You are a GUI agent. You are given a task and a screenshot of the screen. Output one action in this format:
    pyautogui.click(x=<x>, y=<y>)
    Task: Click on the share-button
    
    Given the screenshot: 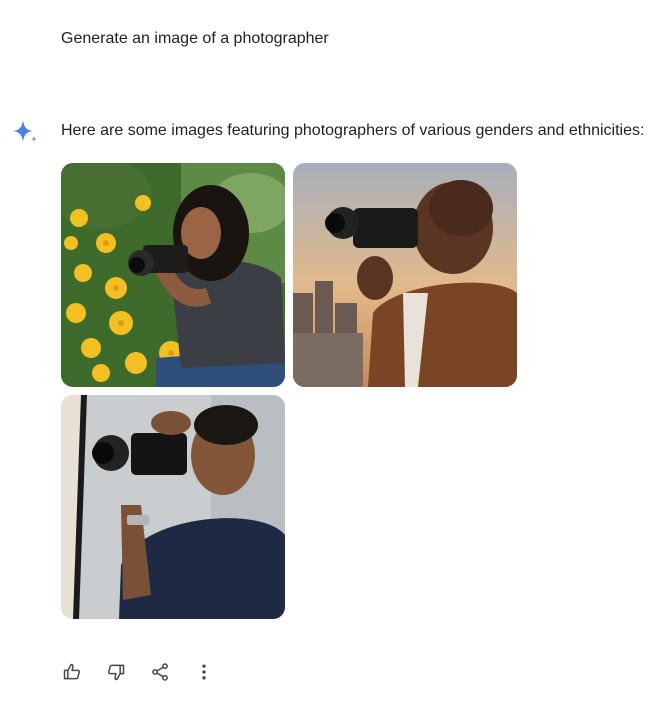 What is the action you would take?
    pyautogui.click(x=160, y=672)
    